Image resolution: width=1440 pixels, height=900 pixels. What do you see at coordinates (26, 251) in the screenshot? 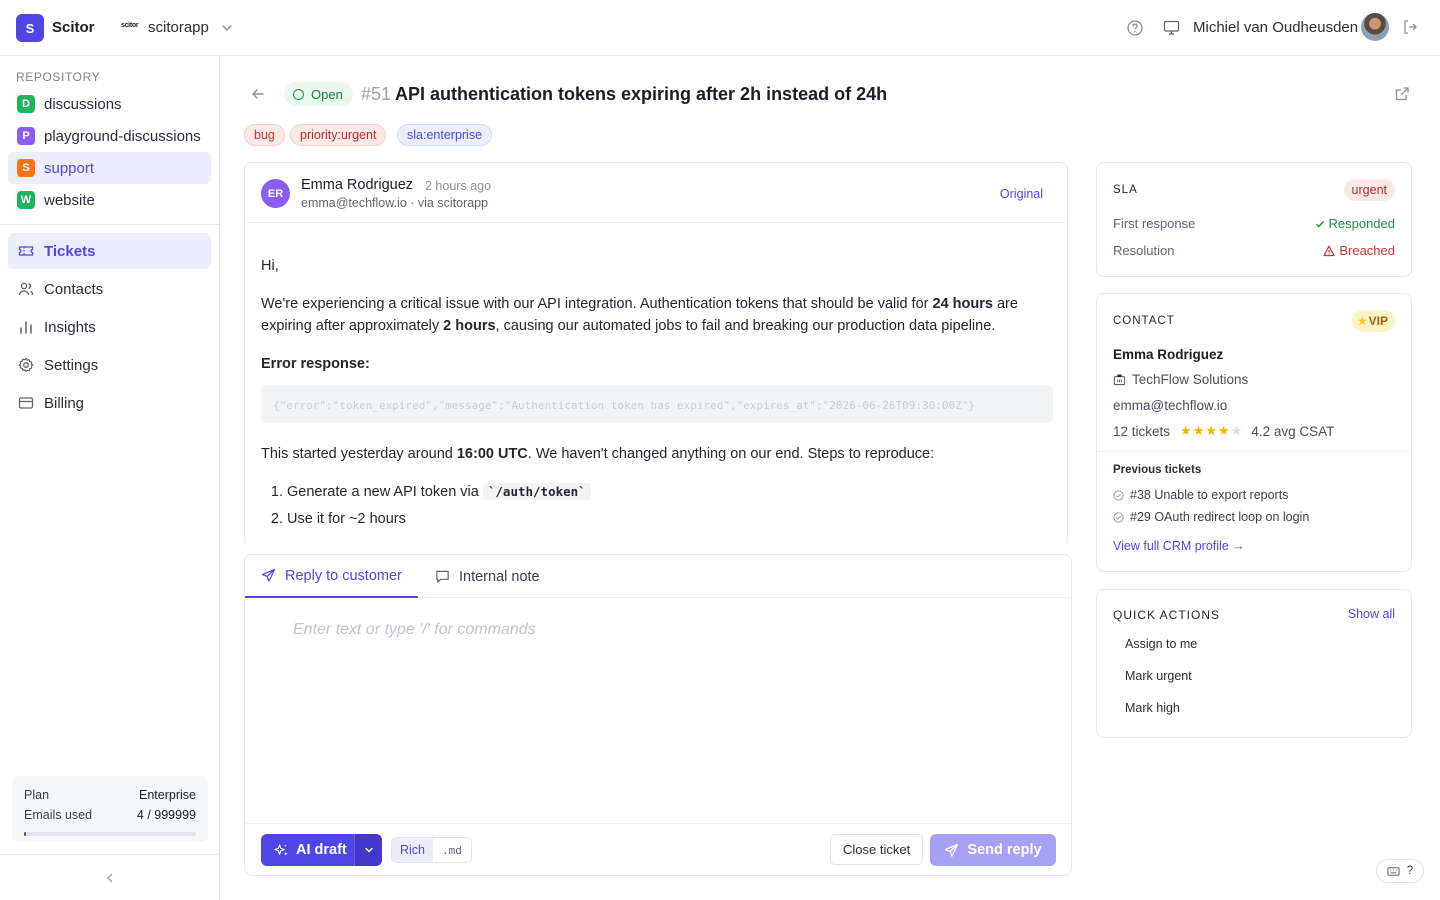
I see `ticket-icon` at bounding box center [26, 251].